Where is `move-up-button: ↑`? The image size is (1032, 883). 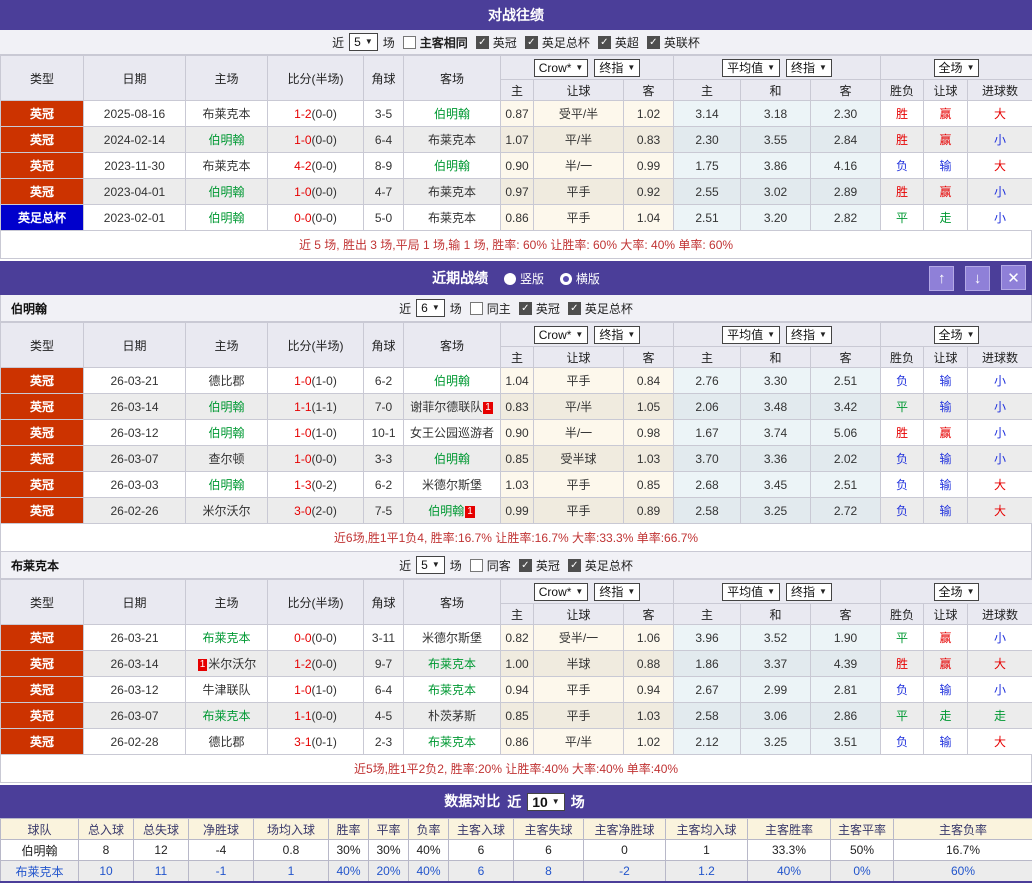 move-up-button: ↑ is located at coordinates (941, 278).